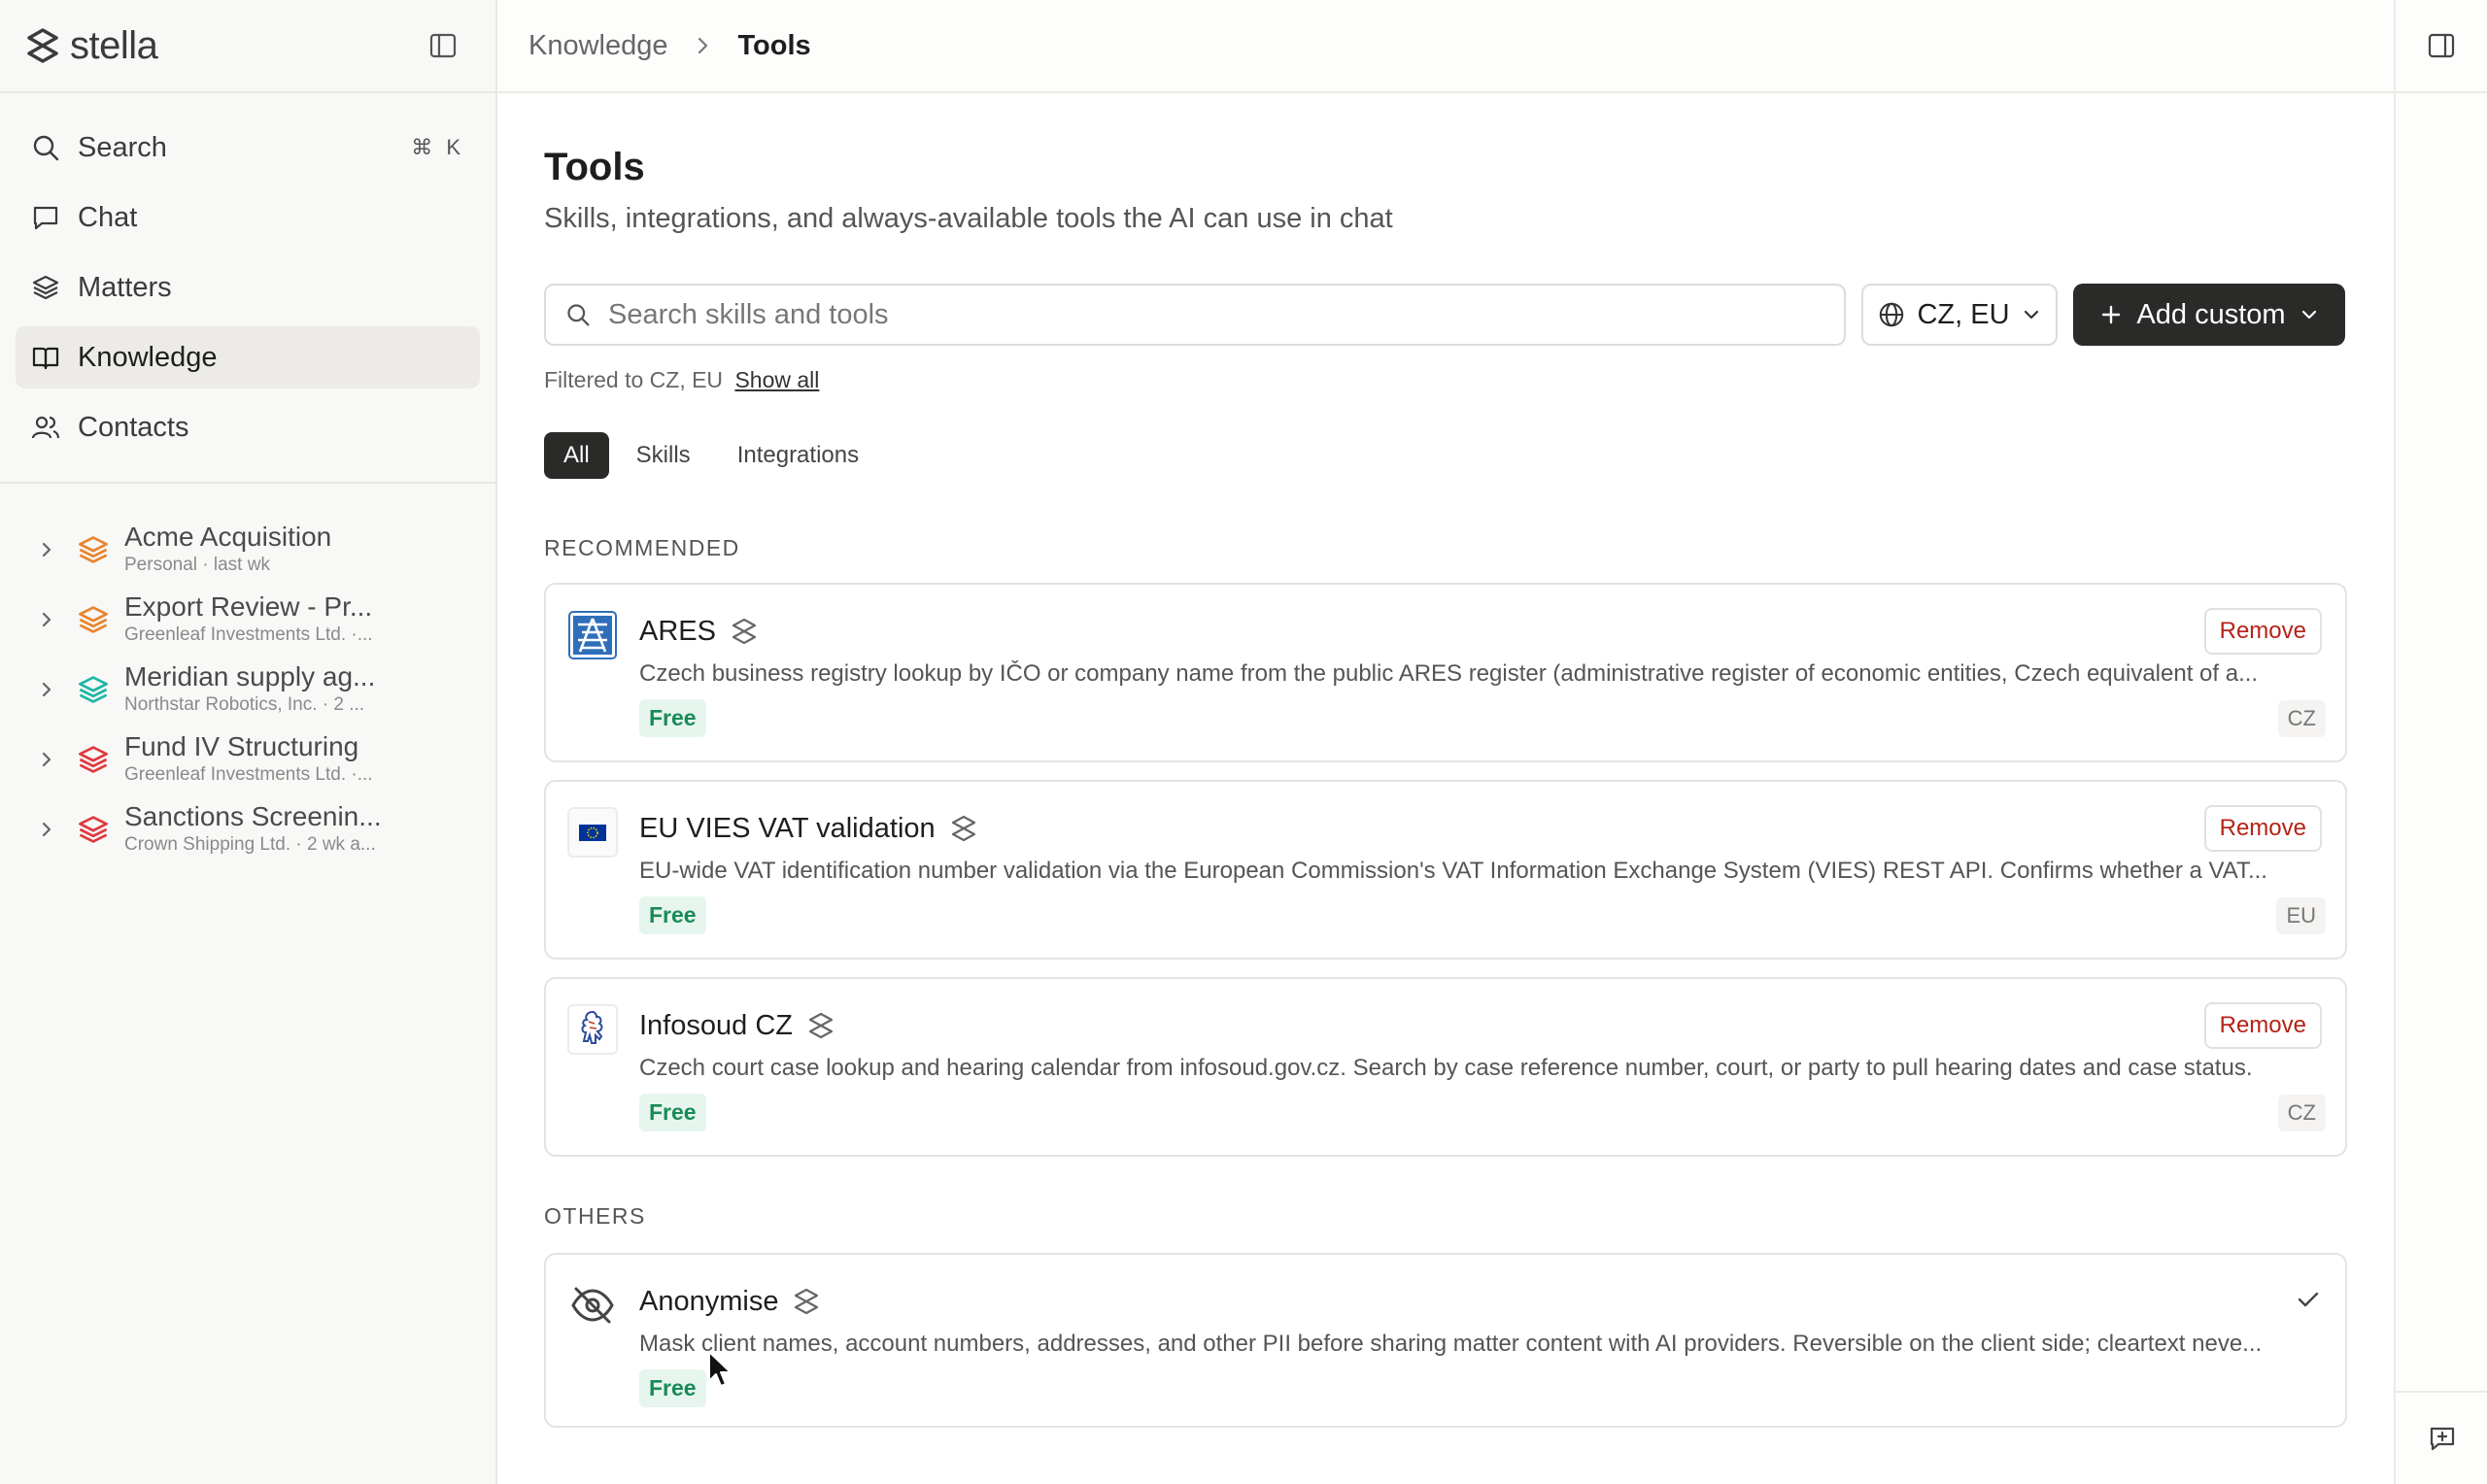 The image size is (2487, 1484). What do you see at coordinates (720, 1369) in the screenshot?
I see `mouse-cursor-icon` at bounding box center [720, 1369].